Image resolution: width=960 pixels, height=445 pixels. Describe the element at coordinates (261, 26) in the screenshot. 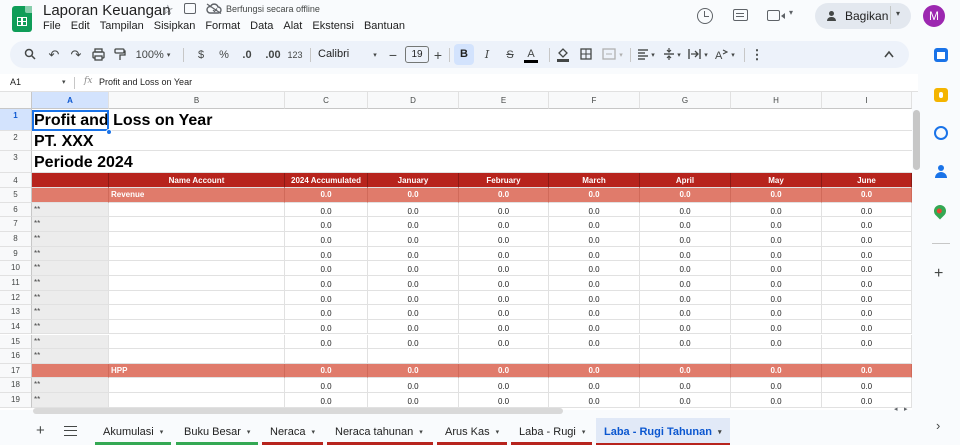

I see `menu-data: Data` at that location.